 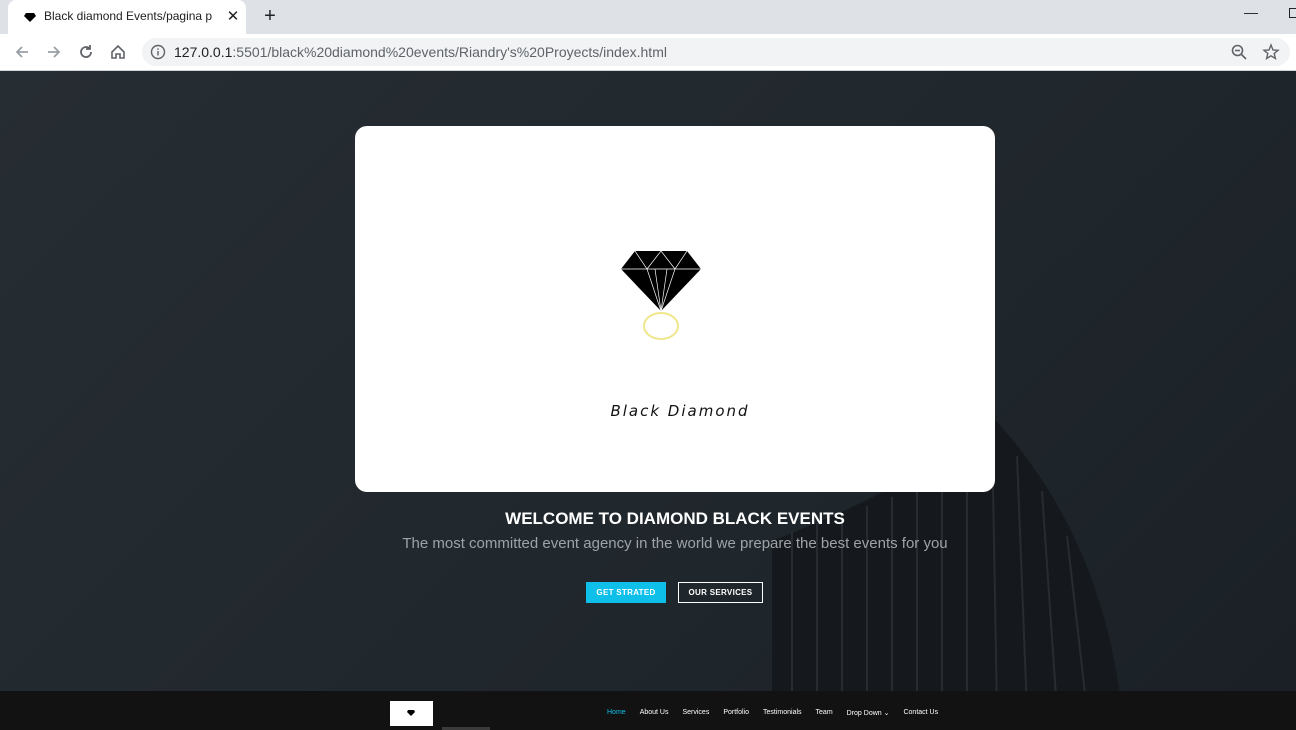 I want to click on our-services-button: OUR SERVICES, so click(x=720, y=592).